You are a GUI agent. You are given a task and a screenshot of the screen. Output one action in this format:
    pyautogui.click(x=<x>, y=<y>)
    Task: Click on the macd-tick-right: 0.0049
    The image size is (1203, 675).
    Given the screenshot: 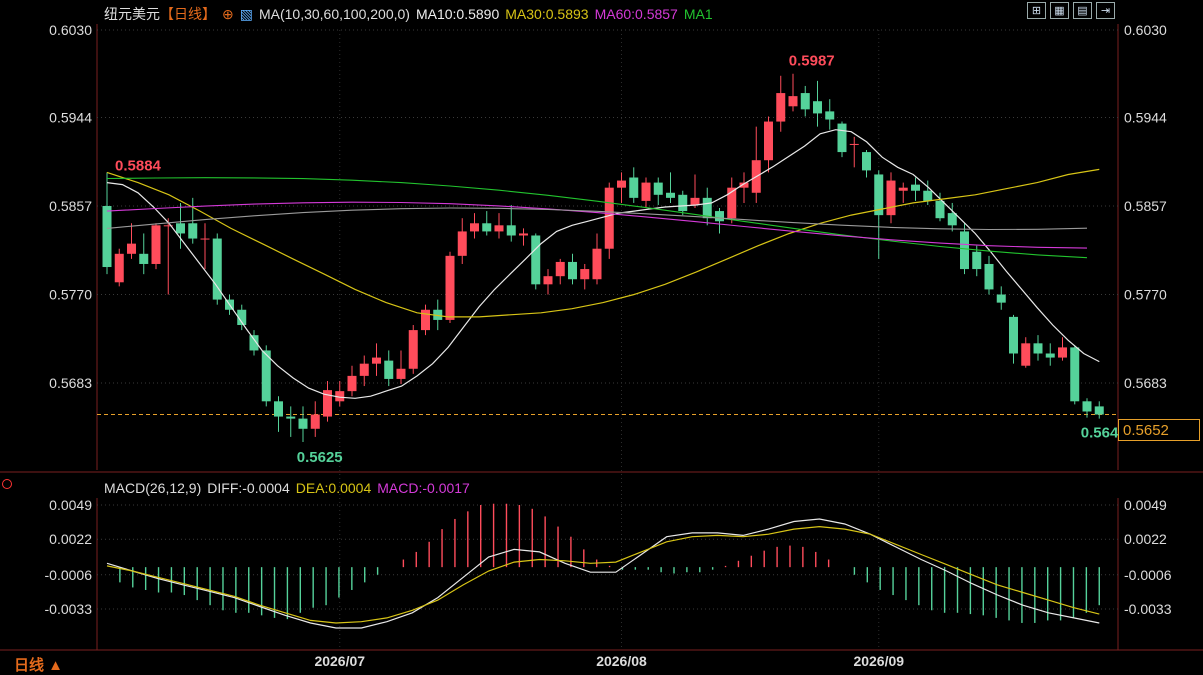 What is the action you would take?
    pyautogui.click(x=1145, y=505)
    